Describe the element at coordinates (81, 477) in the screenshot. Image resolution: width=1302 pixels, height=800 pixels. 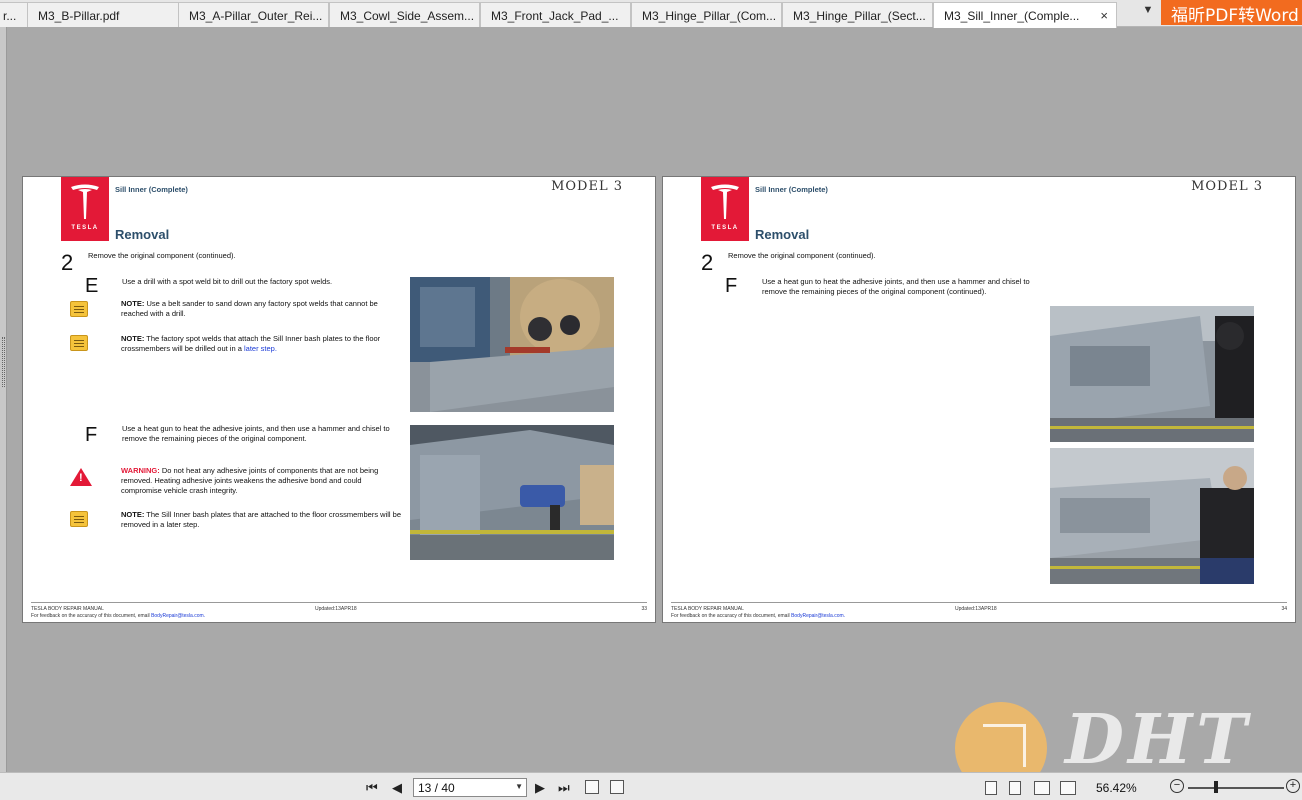
I see `warning-icon` at that location.